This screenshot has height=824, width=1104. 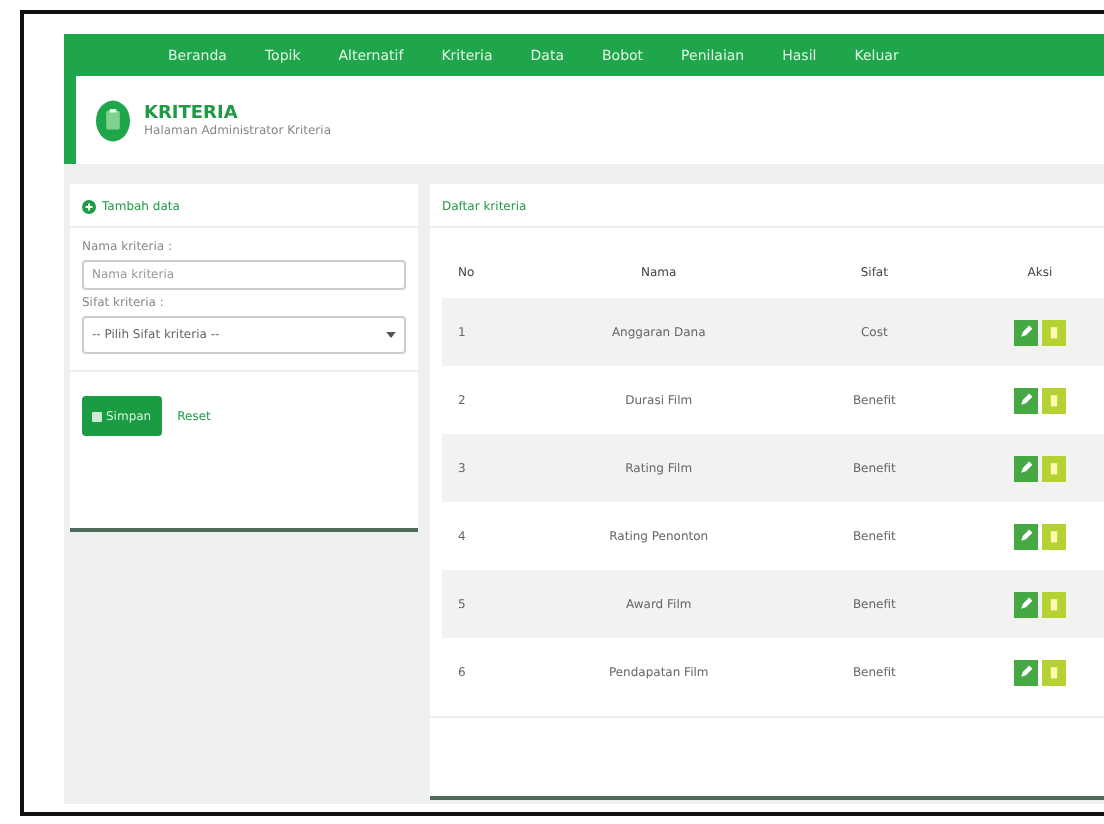 What do you see at coordinates (391, 335) in the screenshot?
I see `caret-icon` at bounding box center [391, 335].